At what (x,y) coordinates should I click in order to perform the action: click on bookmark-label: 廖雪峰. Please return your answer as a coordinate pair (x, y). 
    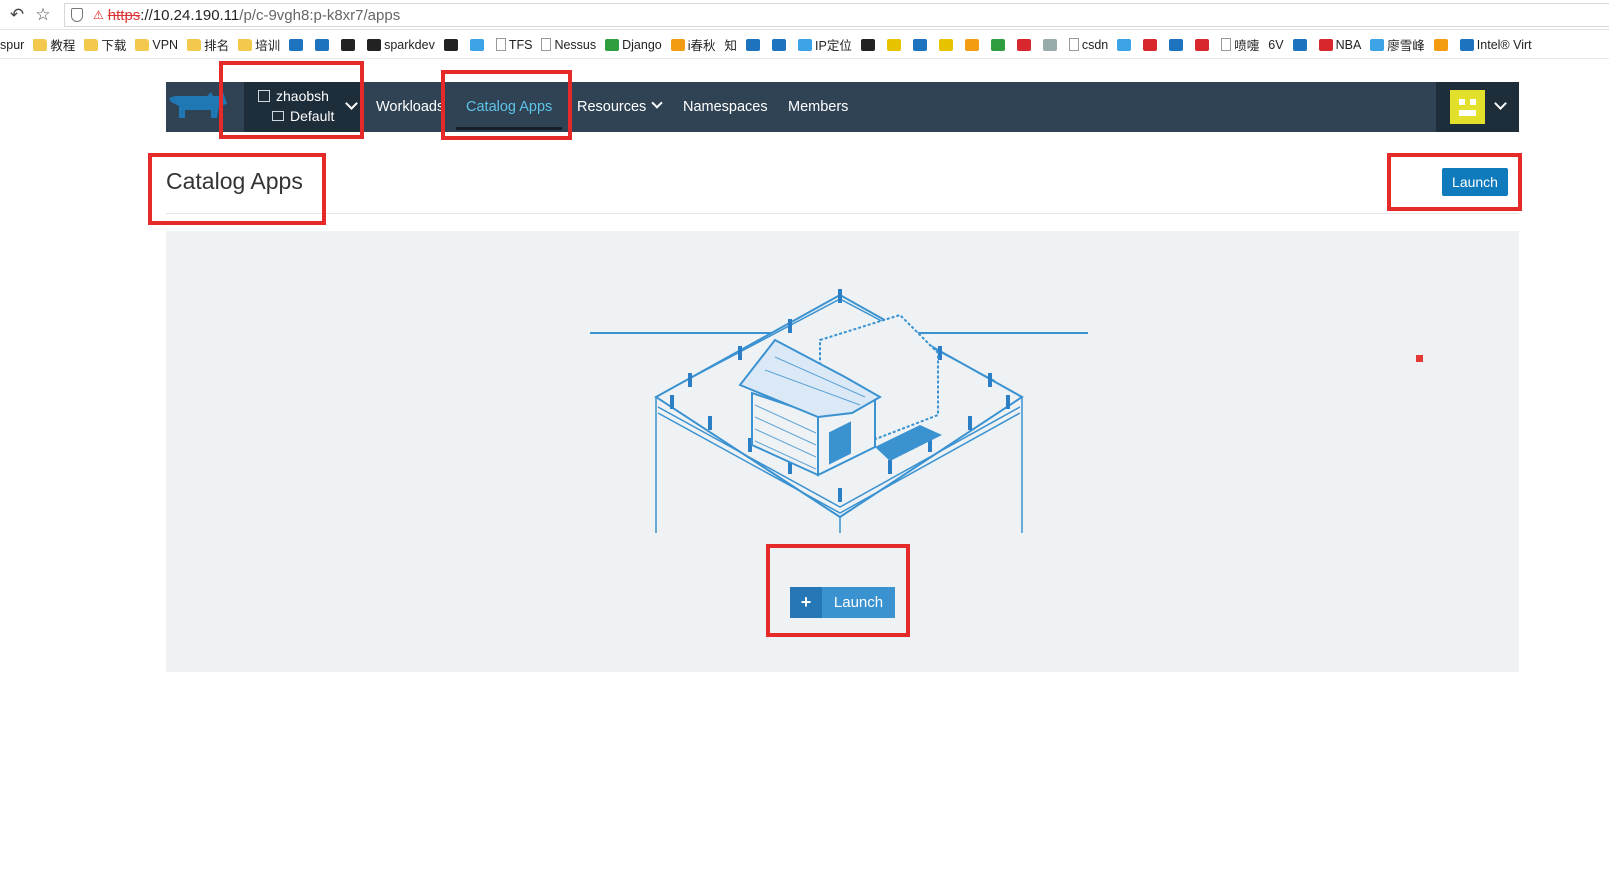
    Looking at the image, I should click on (1406, 46).